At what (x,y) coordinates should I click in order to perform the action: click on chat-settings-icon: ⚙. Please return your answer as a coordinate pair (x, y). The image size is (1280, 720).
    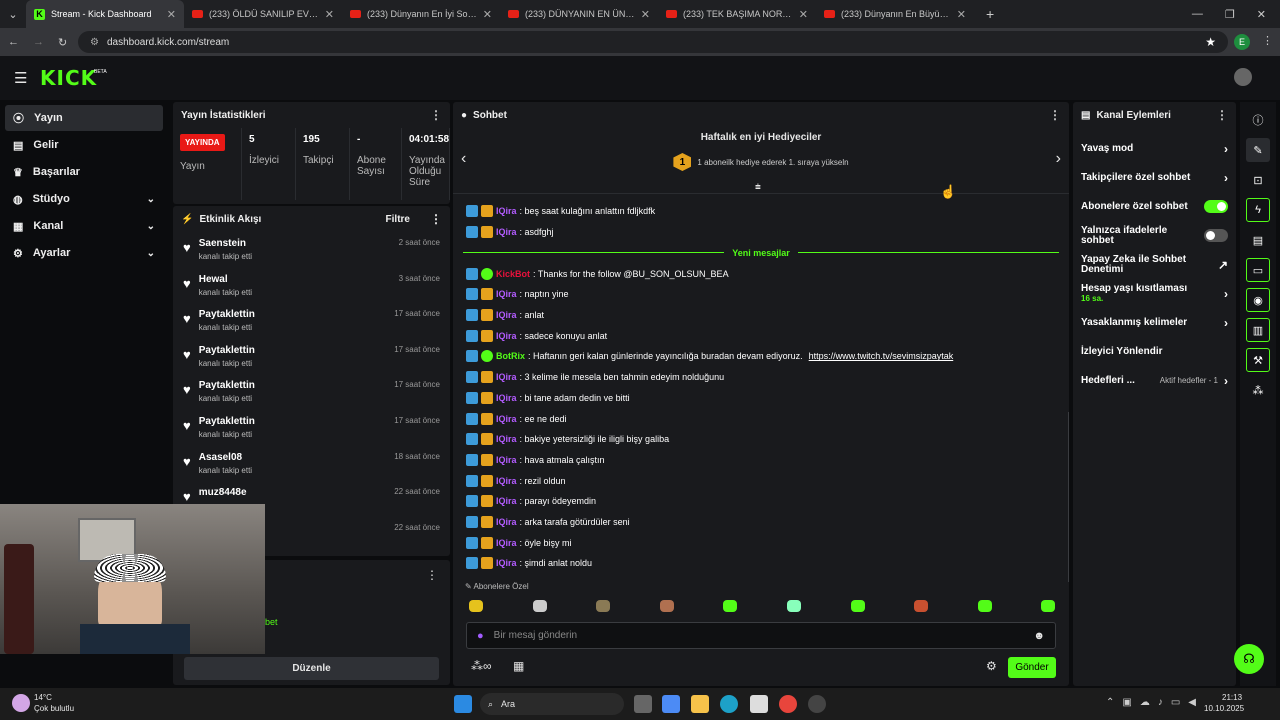
    Looking at the image, I should click on (991, 666).